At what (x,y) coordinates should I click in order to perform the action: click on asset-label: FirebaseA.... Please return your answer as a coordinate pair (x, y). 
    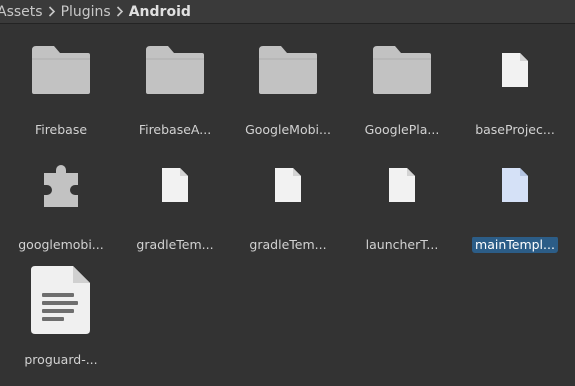
    Looking at the image, I should click on (175, 129).